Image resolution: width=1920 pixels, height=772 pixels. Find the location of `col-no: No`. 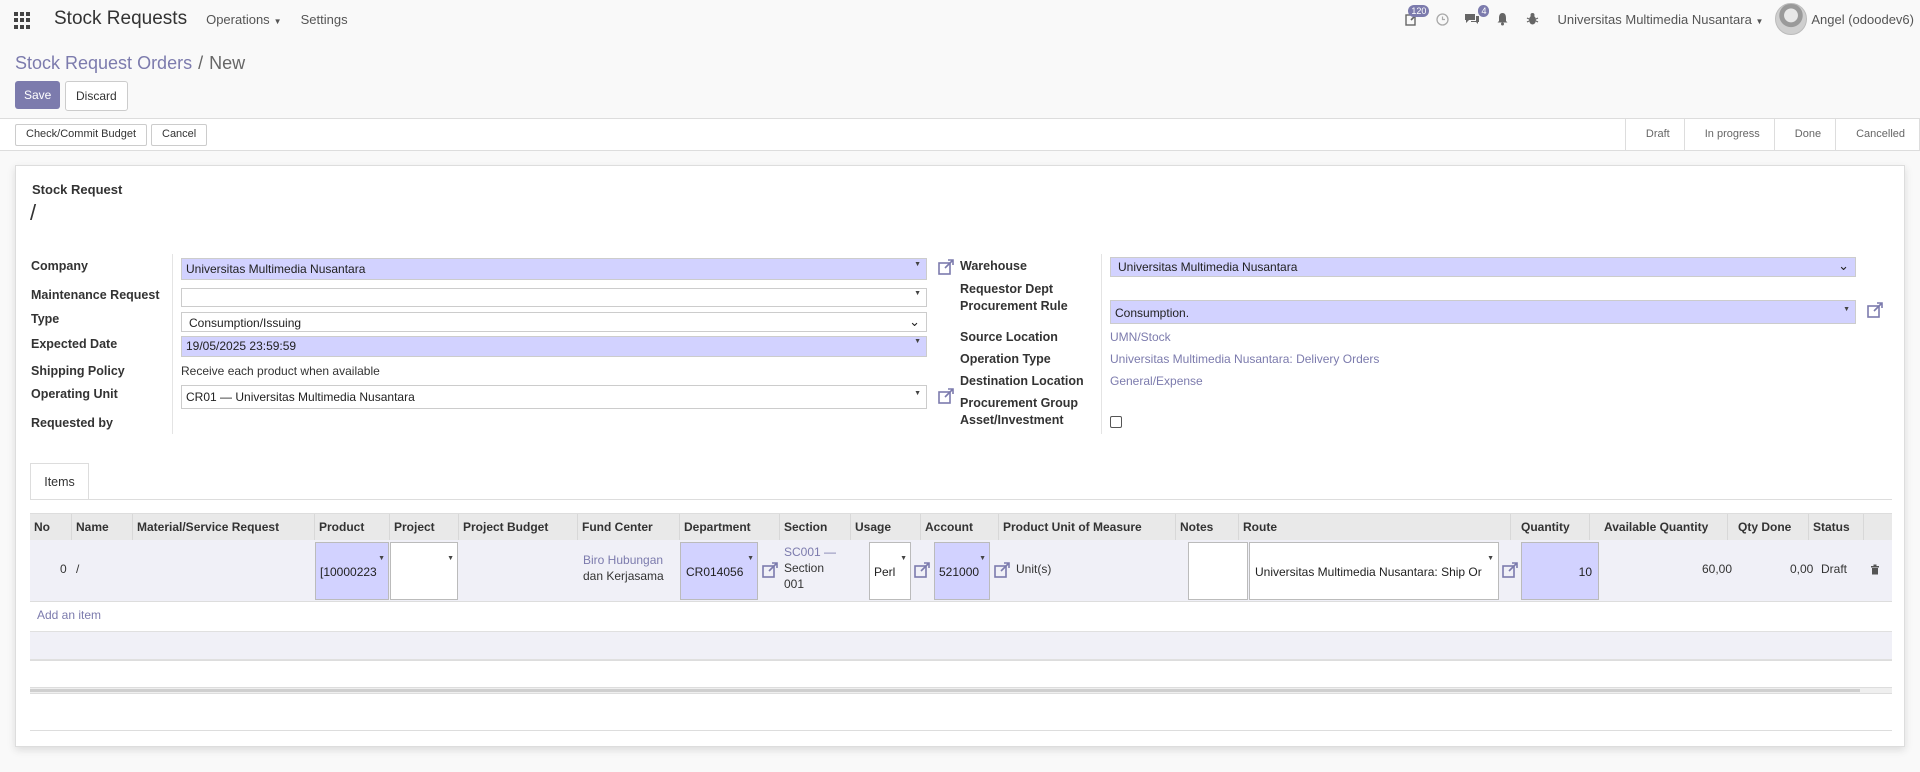

col-no: No is located at coordinates (51, 527).